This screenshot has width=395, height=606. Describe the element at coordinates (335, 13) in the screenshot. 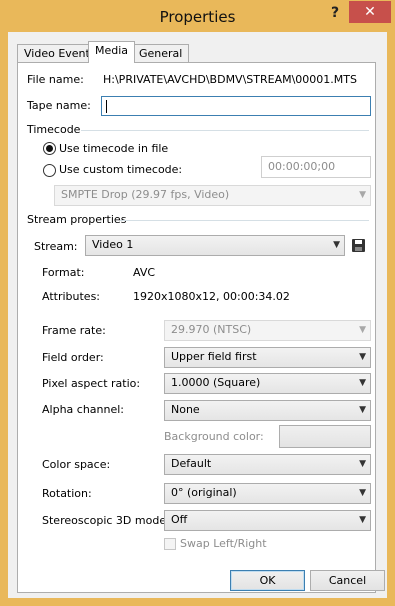

I see `help-button: ?` at that location.